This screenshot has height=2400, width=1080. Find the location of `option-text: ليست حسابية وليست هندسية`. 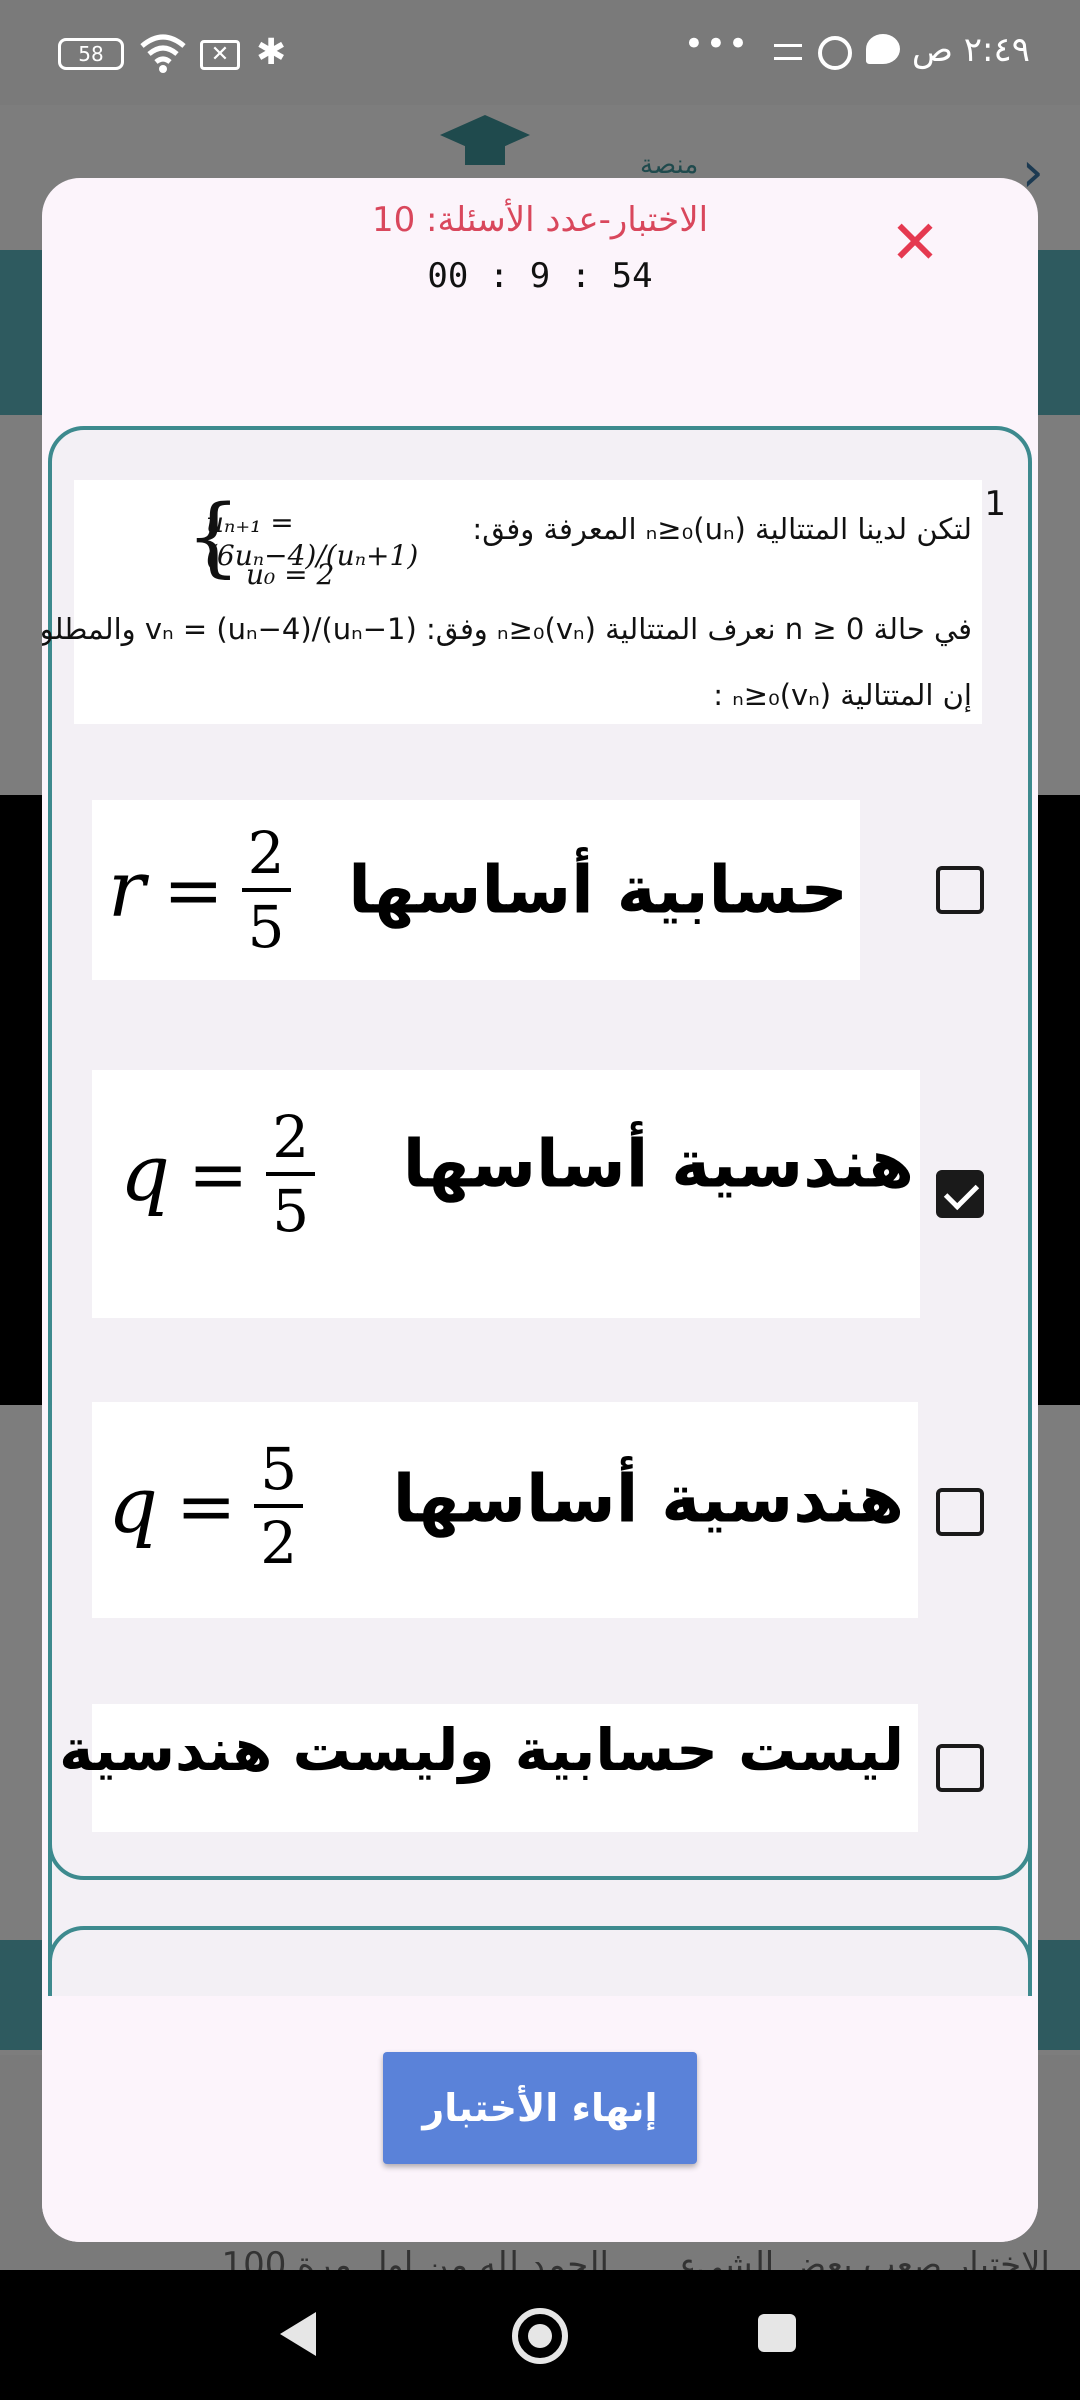

option-text: ليست حسابية وليست هندسية is located at coordinates (481, 1750).